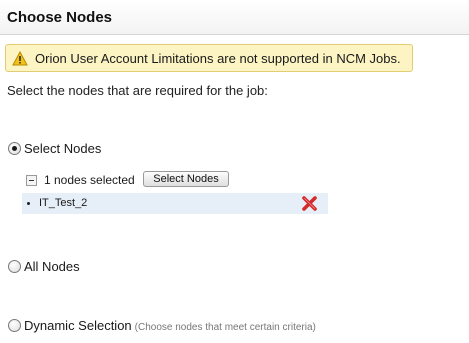 The width and height of the screenshot is (469, 343). Describe the element at coordinates (175, 203) in the screenshot. I see `list-item: IT_Test_2` at that location.